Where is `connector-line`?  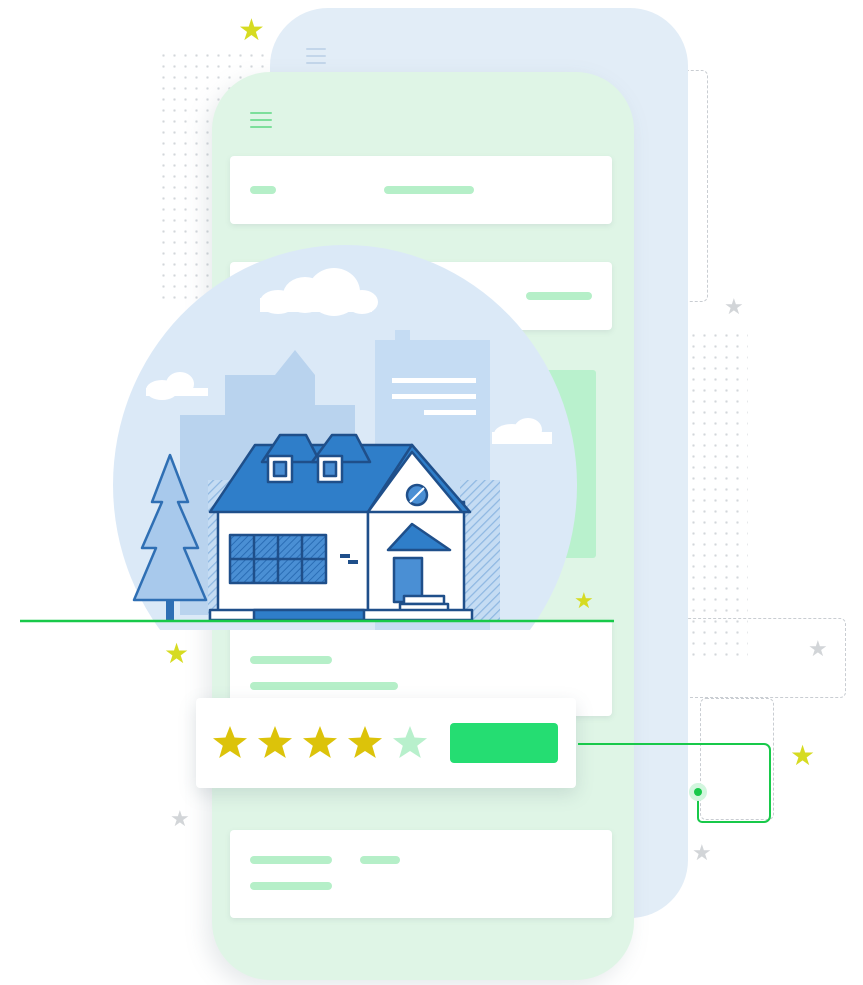 connector-line is located at coordinates (674, 783).